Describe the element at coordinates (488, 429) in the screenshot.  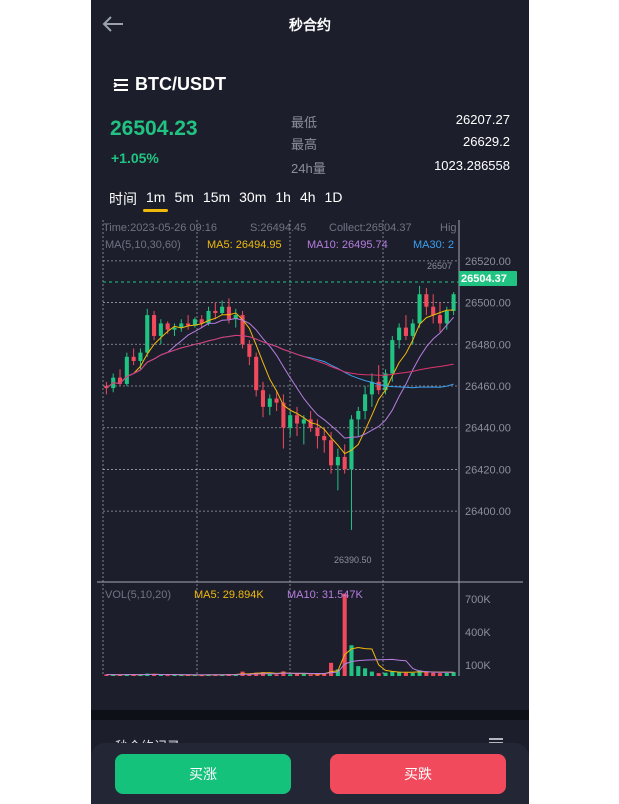
I see `y-tick-label: 26440.00` at that location.